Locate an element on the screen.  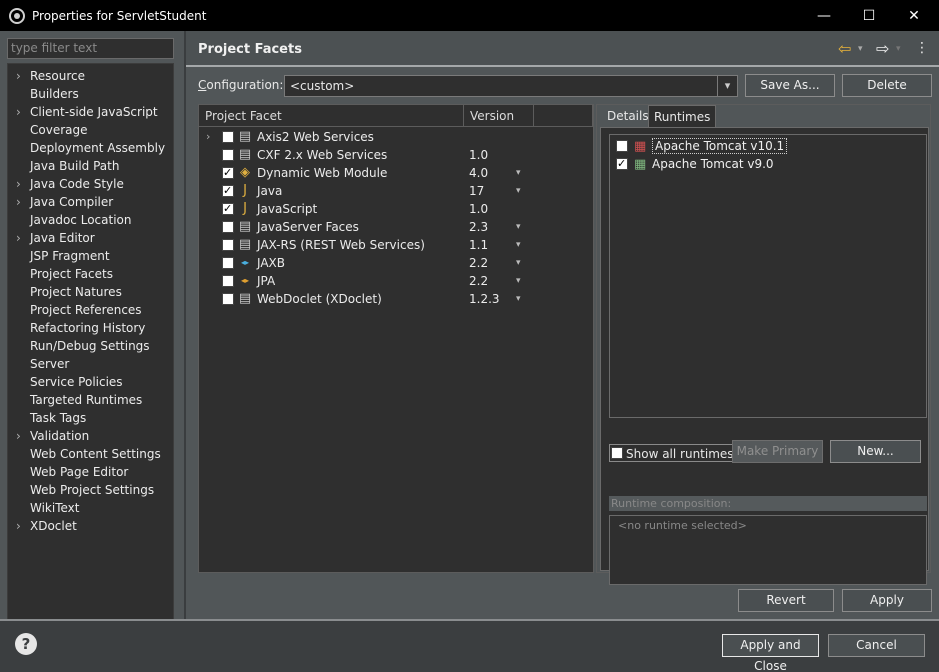
facet-version: 2.3 is located at coordinates (478, 227).